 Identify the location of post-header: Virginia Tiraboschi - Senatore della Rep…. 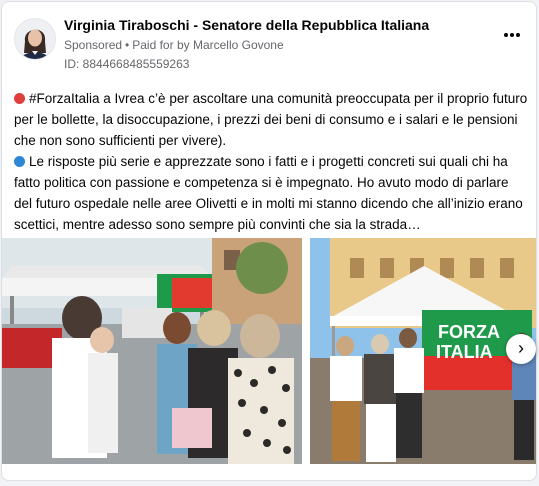
(269, 42).